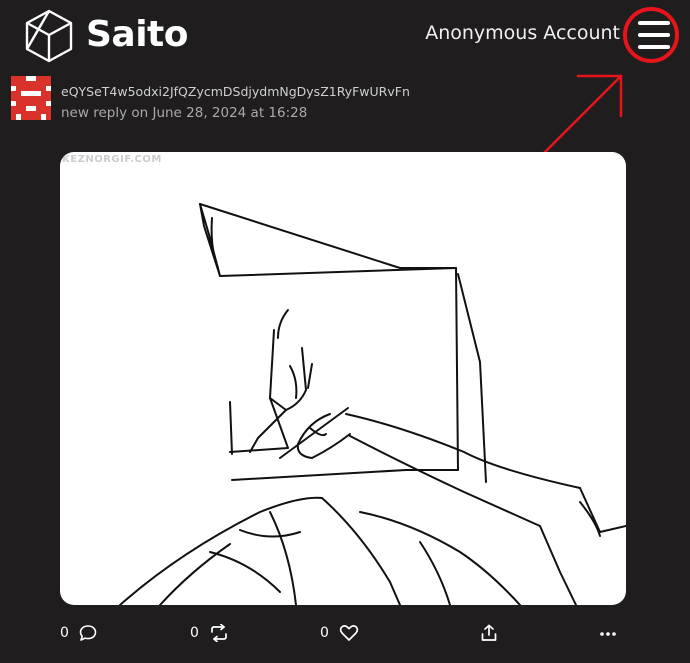 The height and width of the screenshot is (663, 690). I want to click on retweets-count: 0, so click(194, 633).